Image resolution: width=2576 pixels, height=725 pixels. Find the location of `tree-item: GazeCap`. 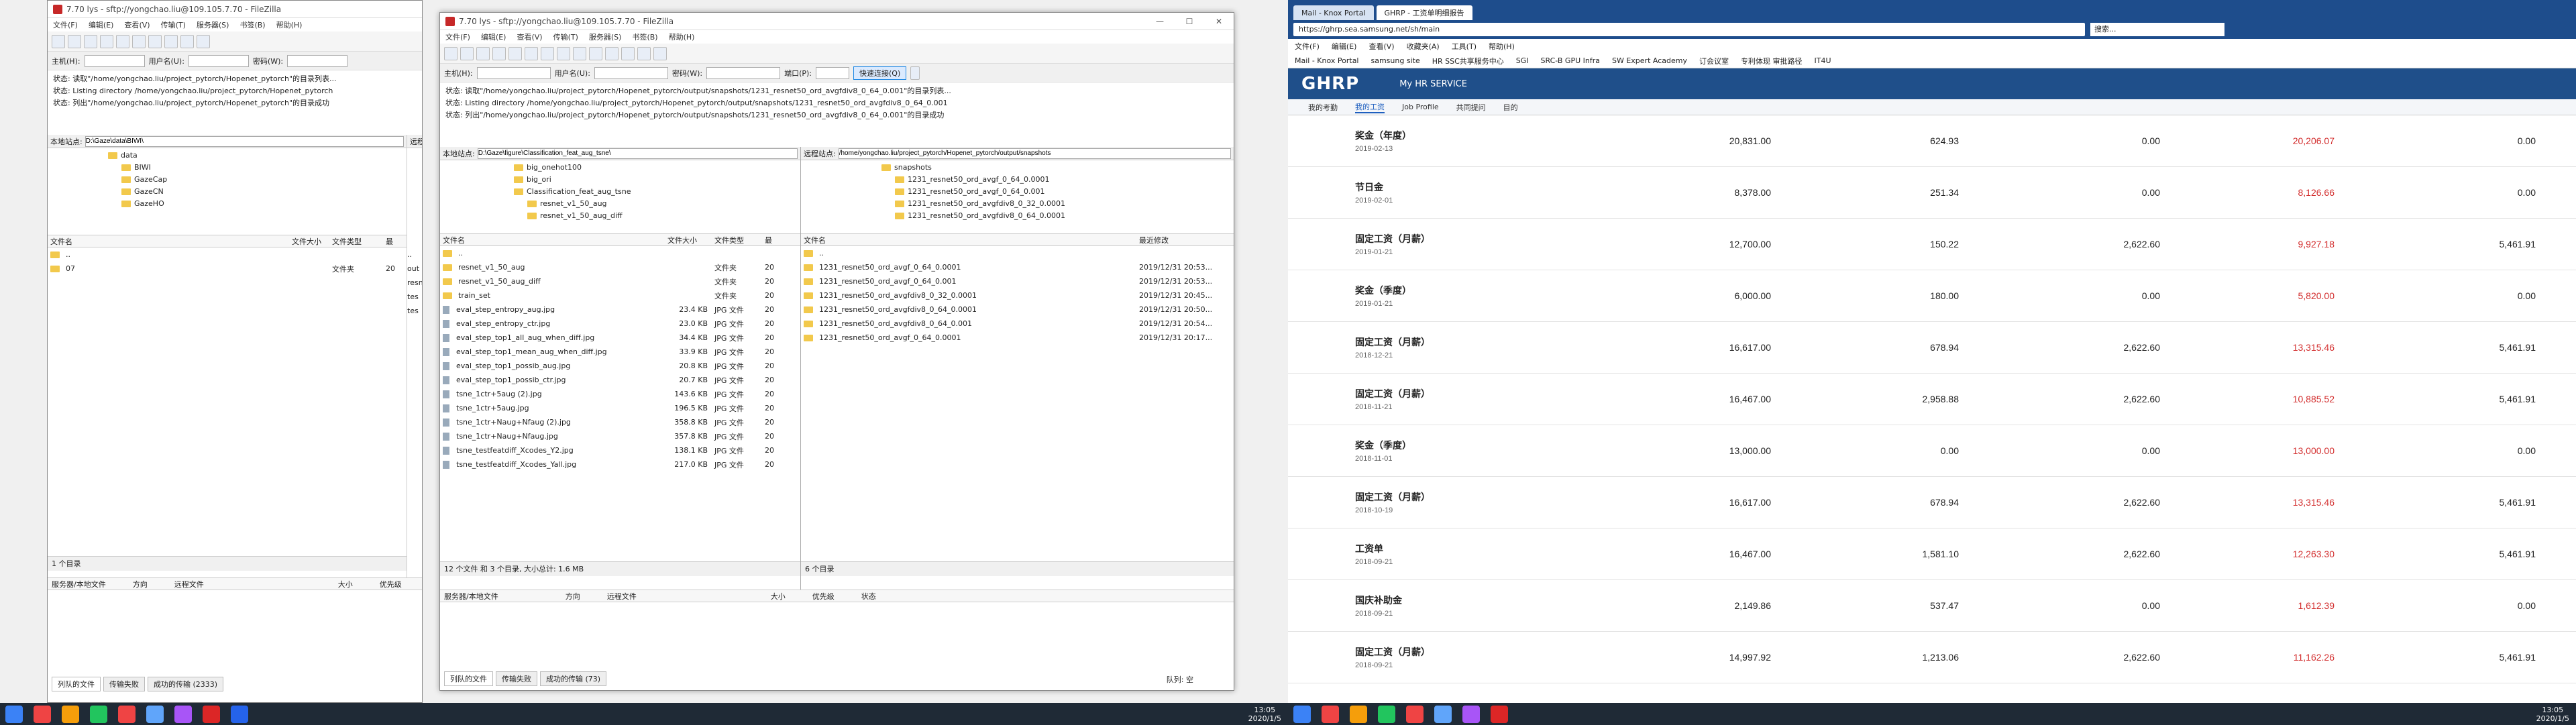

tree-item: GazeCap is located at coordinates (256, 180).